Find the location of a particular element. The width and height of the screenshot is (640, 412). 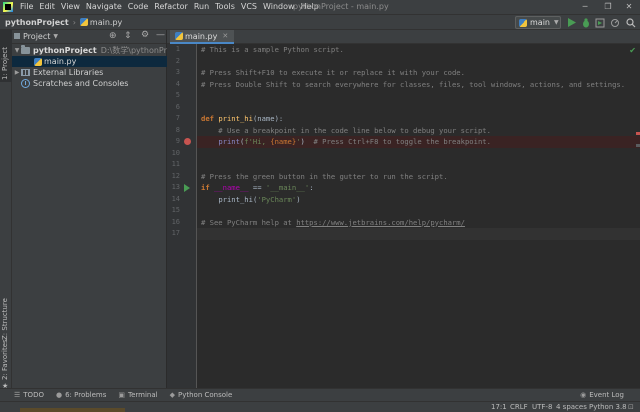

terminal-tool-button: ▣ Terminal is located at coordinates (137, 395).